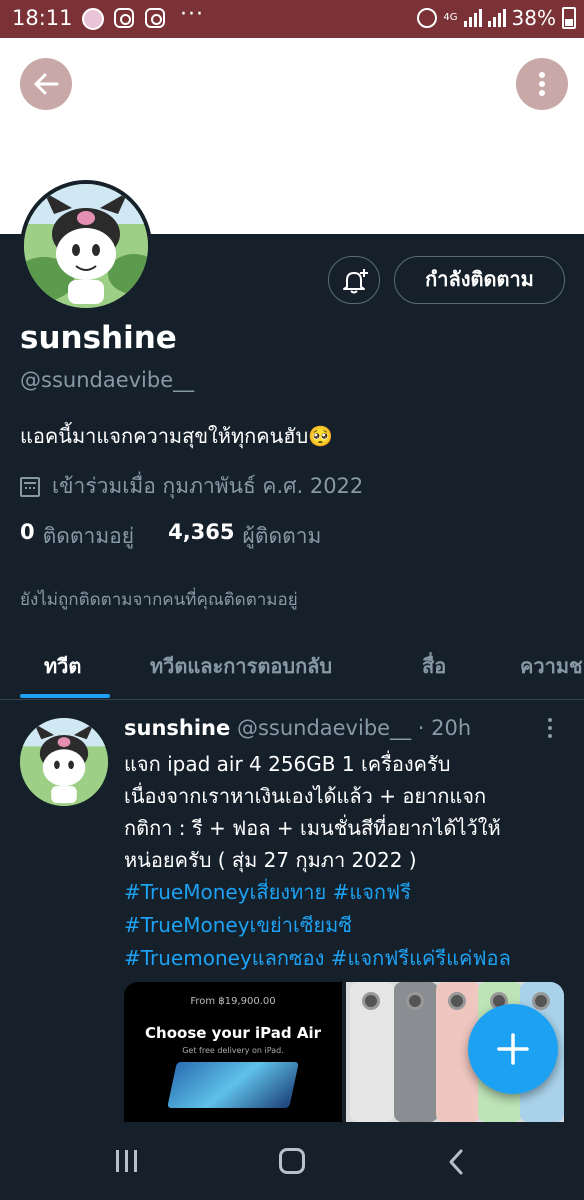 Image resolution: width=584 pixels, height=1200 pixels. I want to click on tweet-line: หน่อยครับ ( สุ่ม 27 กุมภา 2022 ), so click(270, 860).